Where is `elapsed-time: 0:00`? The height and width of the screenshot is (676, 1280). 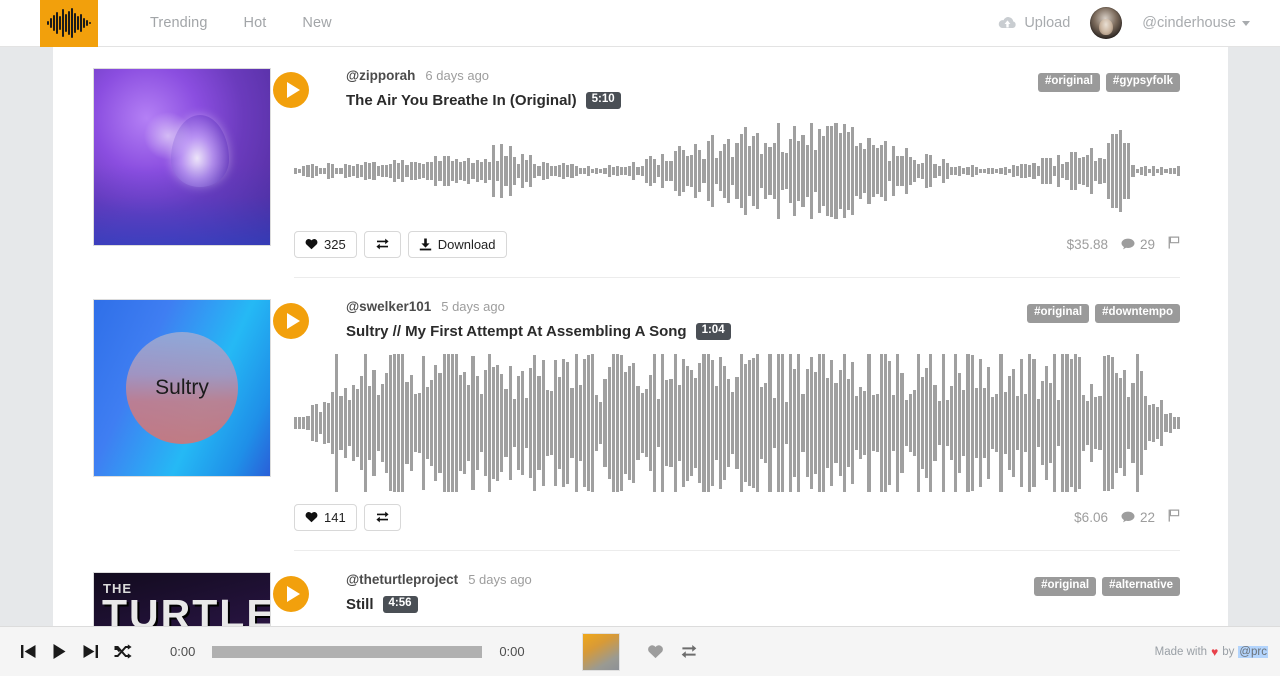 elapsed-time: 0:00 is located at coordinates (183, 651).